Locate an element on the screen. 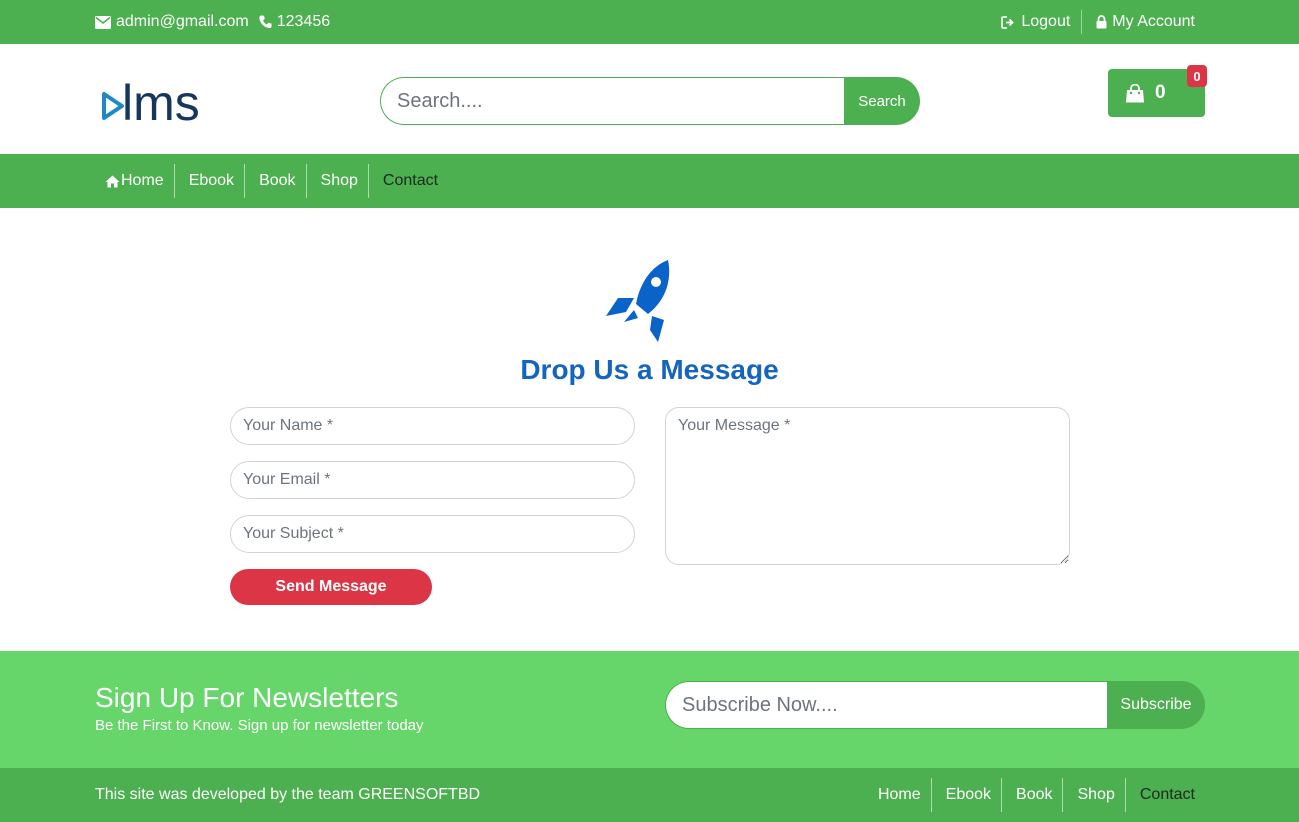 This screenshot has width=1299, height=822. message-field is located at coordinates (867, 486).